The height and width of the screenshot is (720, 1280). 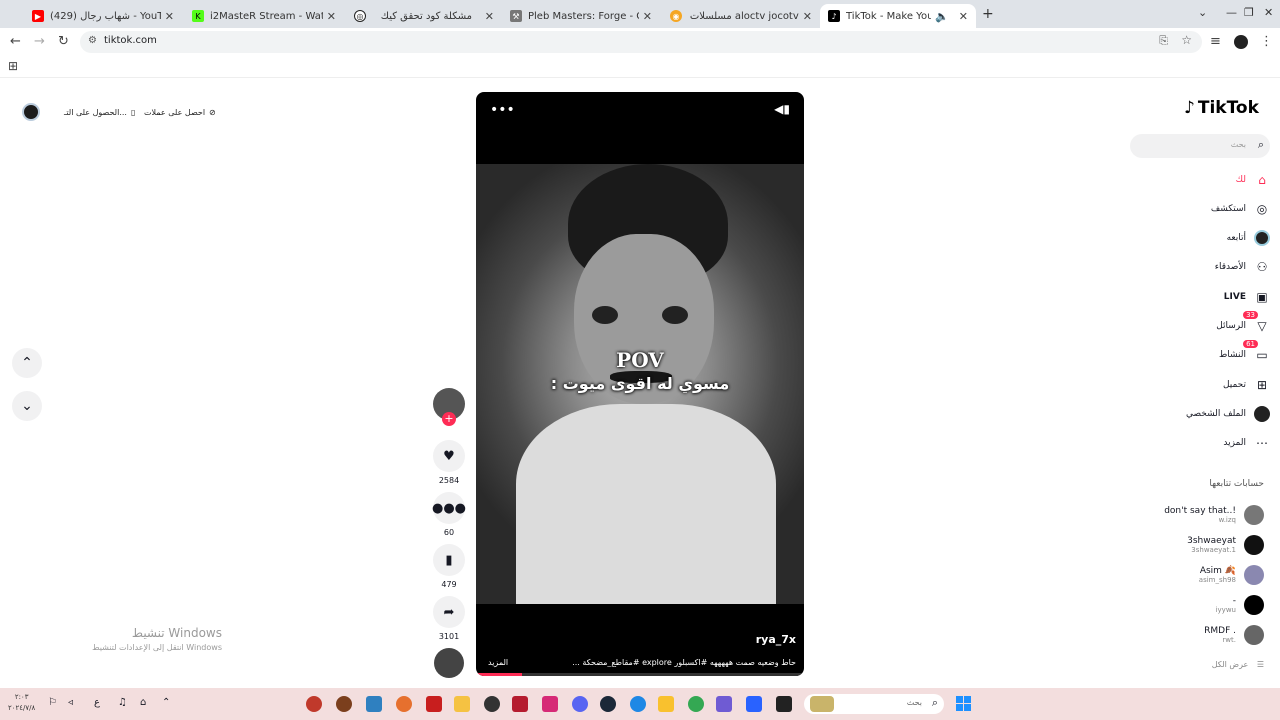 I want to click on chrome-icon, so click(x=696, y=704).